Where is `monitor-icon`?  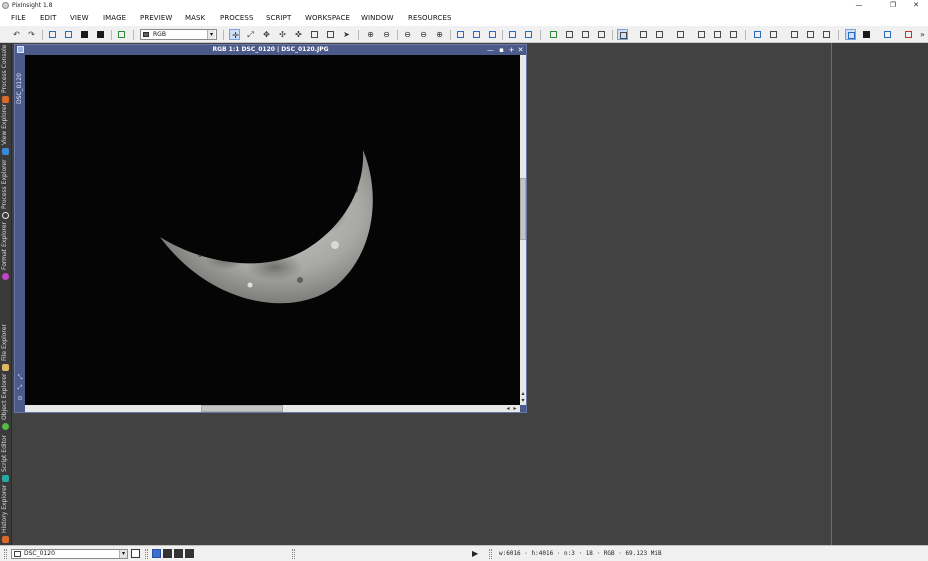 monitor-icon is located at coordinates (850, 34).